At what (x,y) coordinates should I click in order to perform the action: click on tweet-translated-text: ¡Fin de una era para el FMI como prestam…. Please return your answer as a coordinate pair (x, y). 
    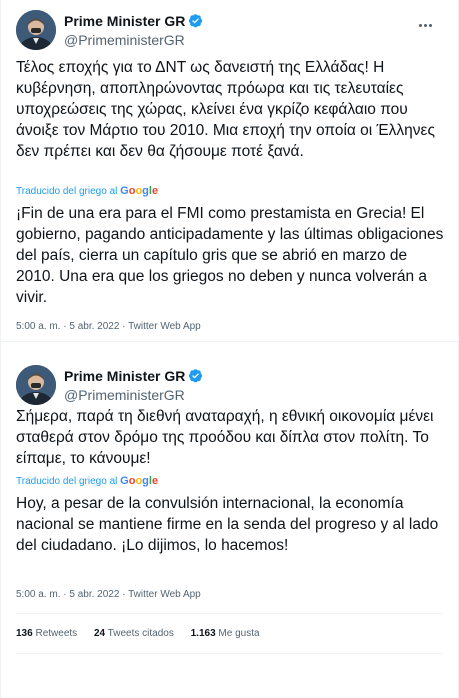
    Looking at the image, I should click on (230, 255).